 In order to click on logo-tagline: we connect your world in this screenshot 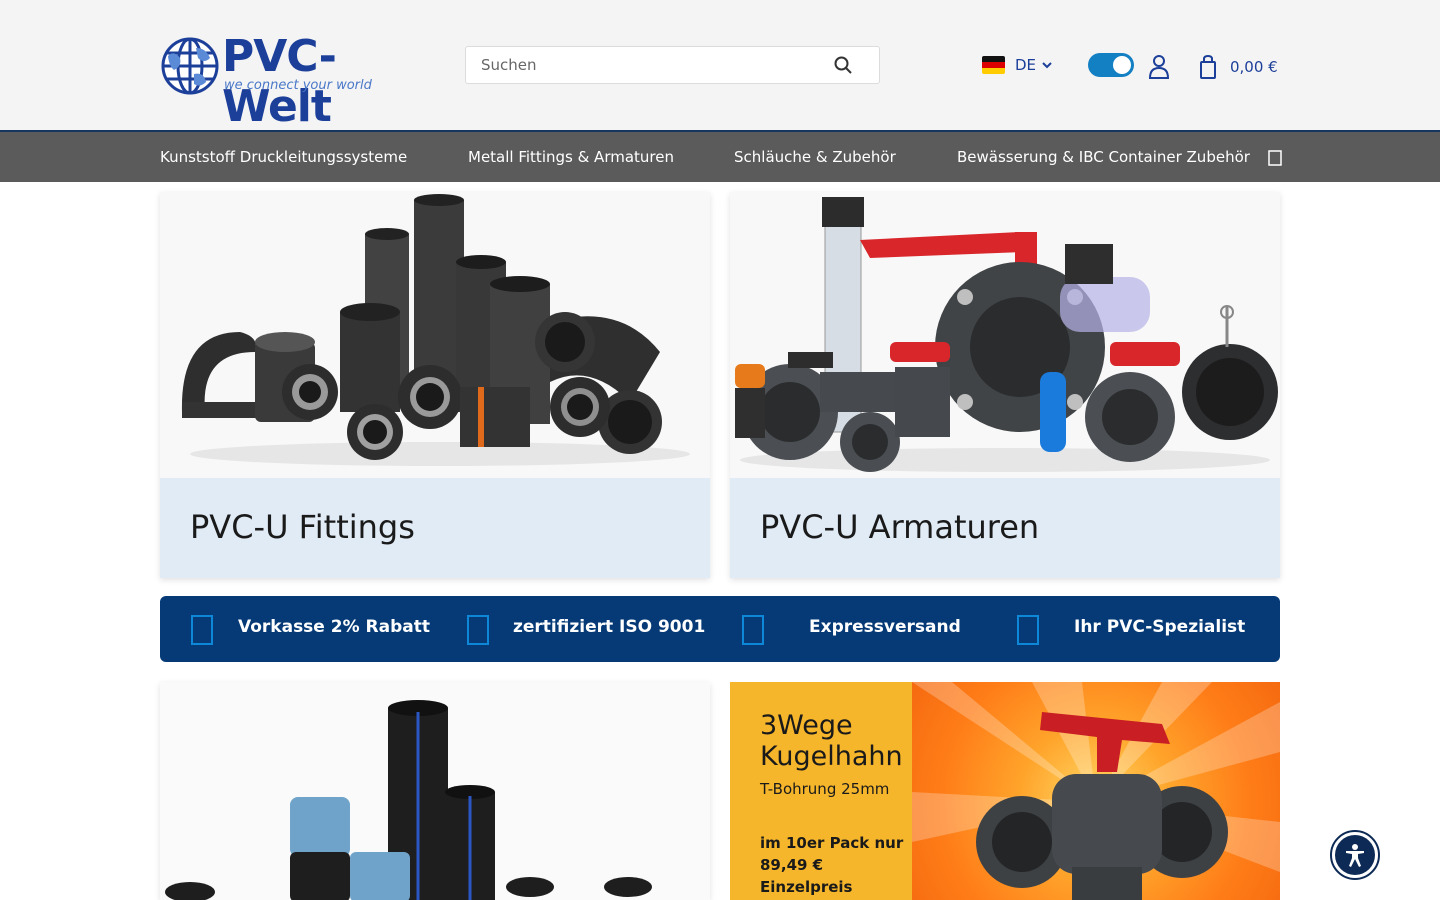, I will do `click(298, 85)`.